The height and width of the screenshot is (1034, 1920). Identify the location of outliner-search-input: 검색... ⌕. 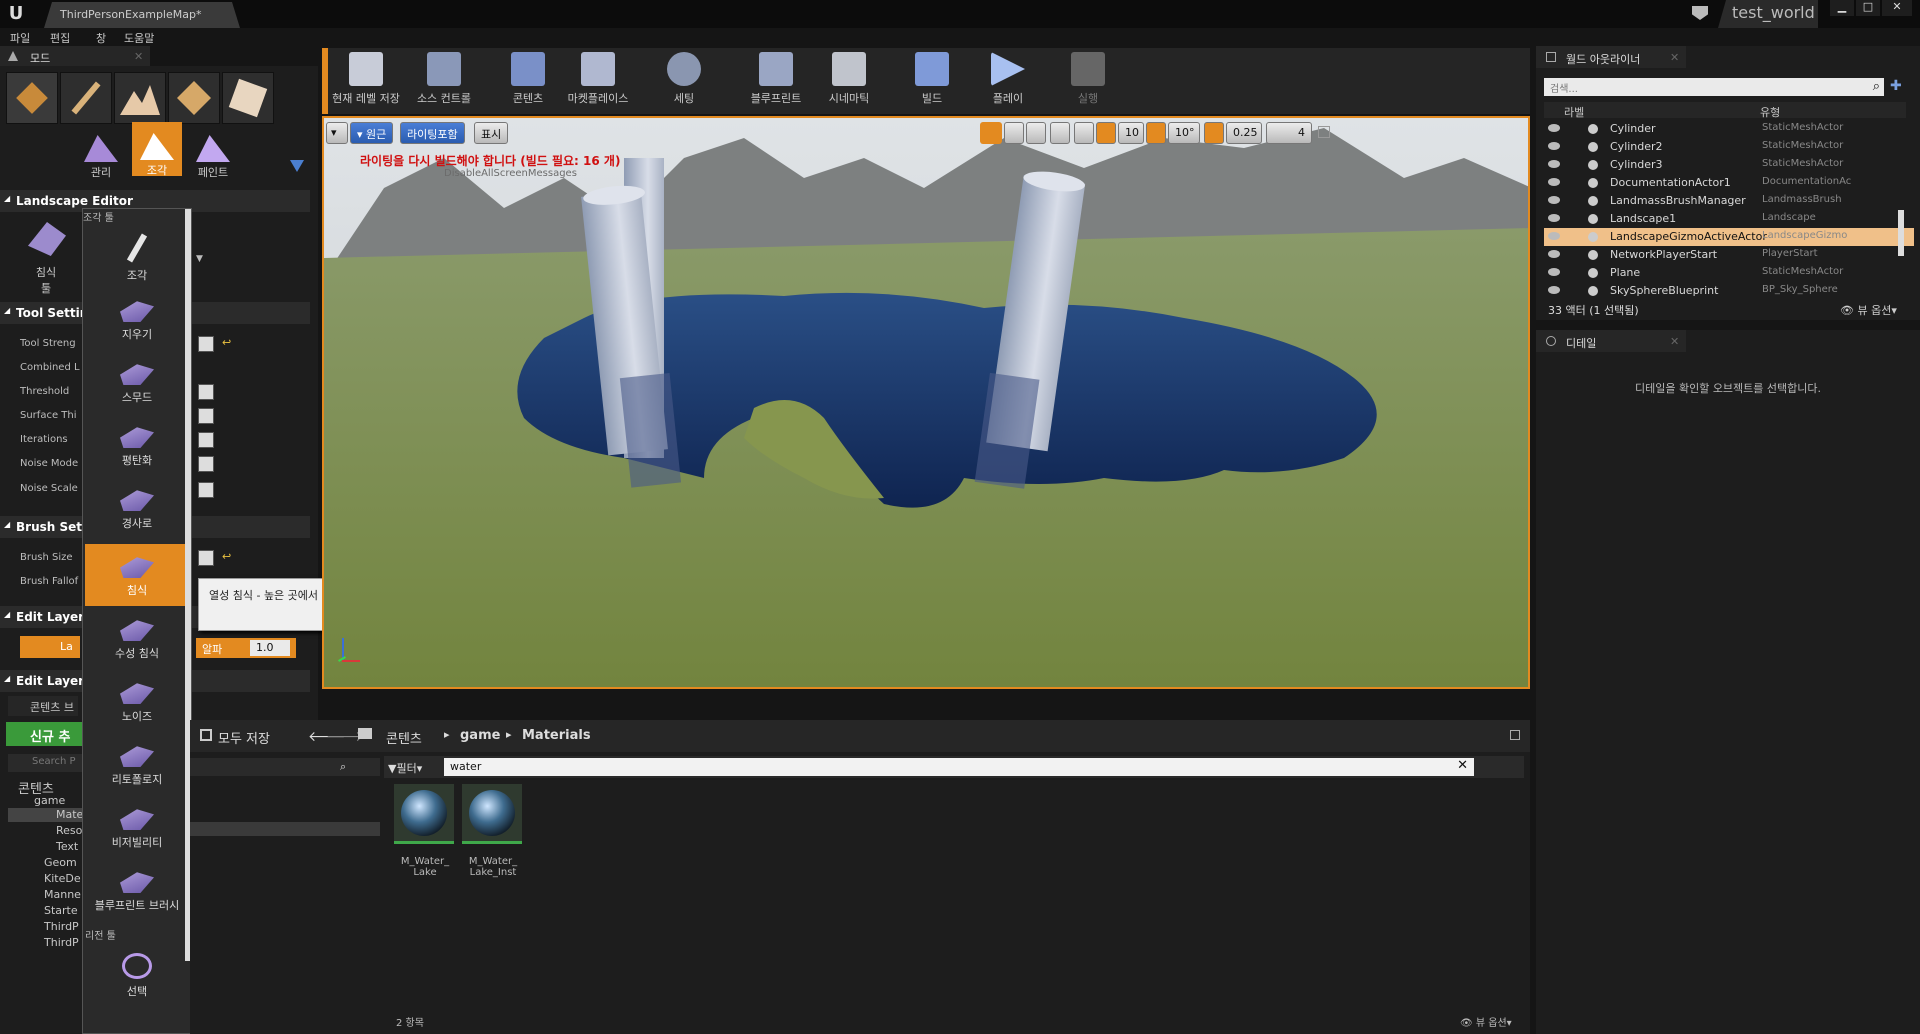
(1714, 87).